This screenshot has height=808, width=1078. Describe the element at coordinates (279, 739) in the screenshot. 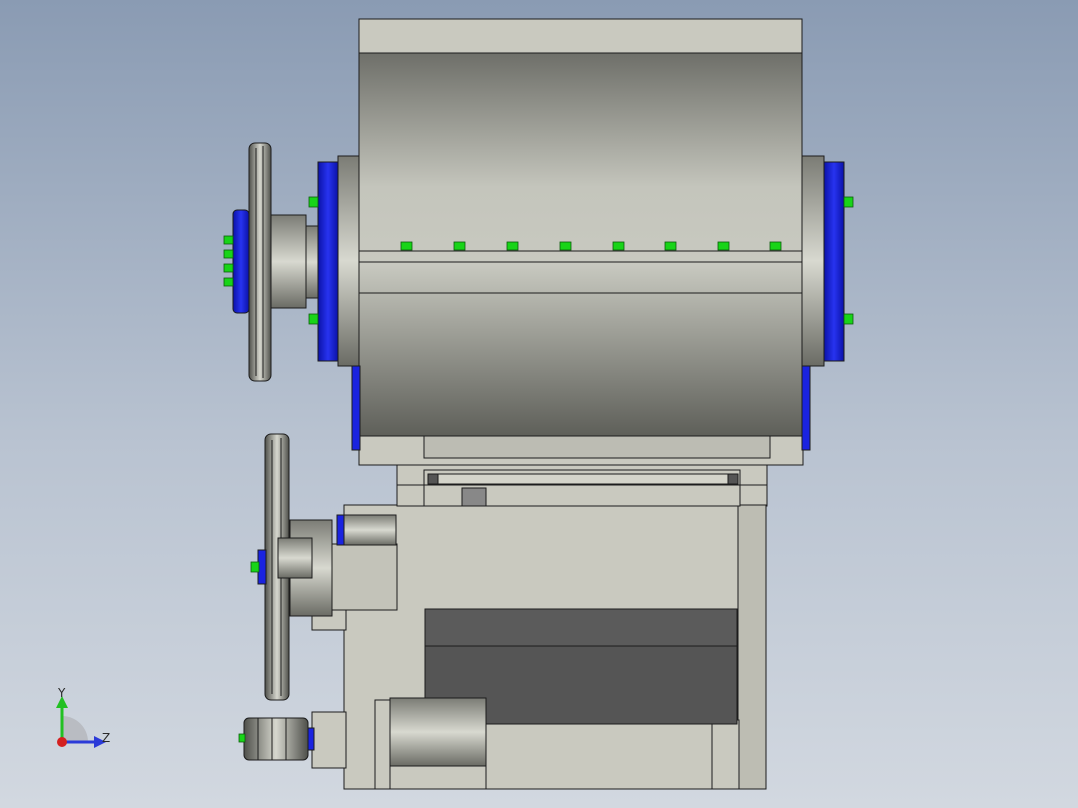

I see `small-multi-groove-pulley` at that location.